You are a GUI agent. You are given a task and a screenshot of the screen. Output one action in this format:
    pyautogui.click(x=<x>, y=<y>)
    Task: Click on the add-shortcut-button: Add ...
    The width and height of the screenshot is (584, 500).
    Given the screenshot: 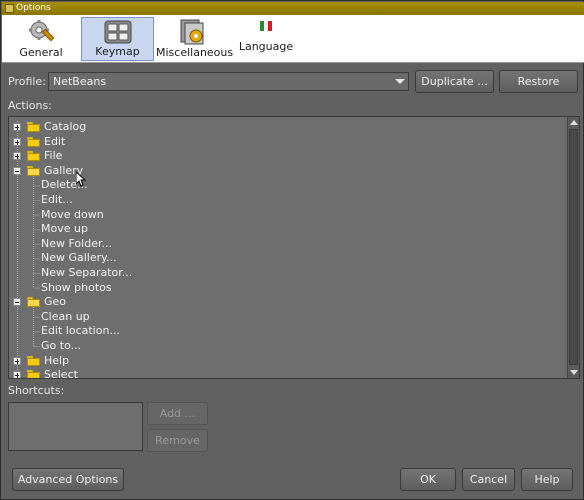 What is the action you would take?
    pyautogui.click(x=177, y=413)
    